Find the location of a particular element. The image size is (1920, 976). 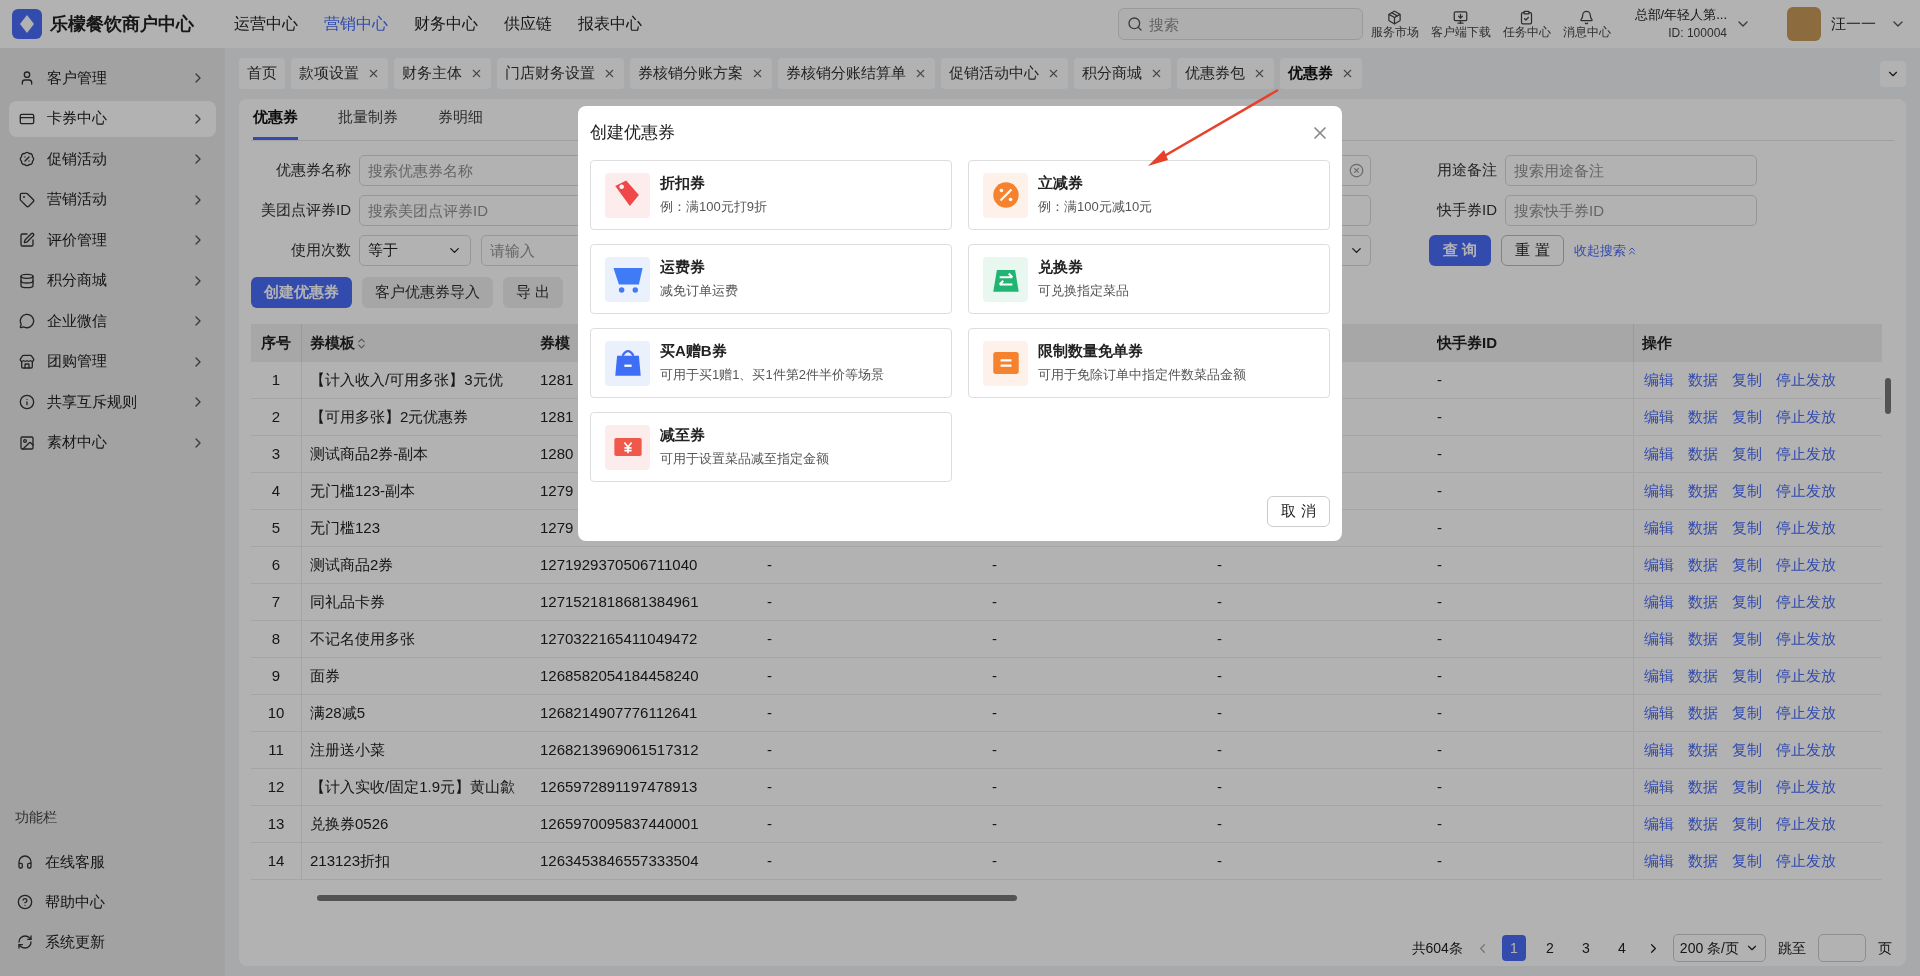

input-field: 搜索用途备注 is located at coordinates (1631, 170).